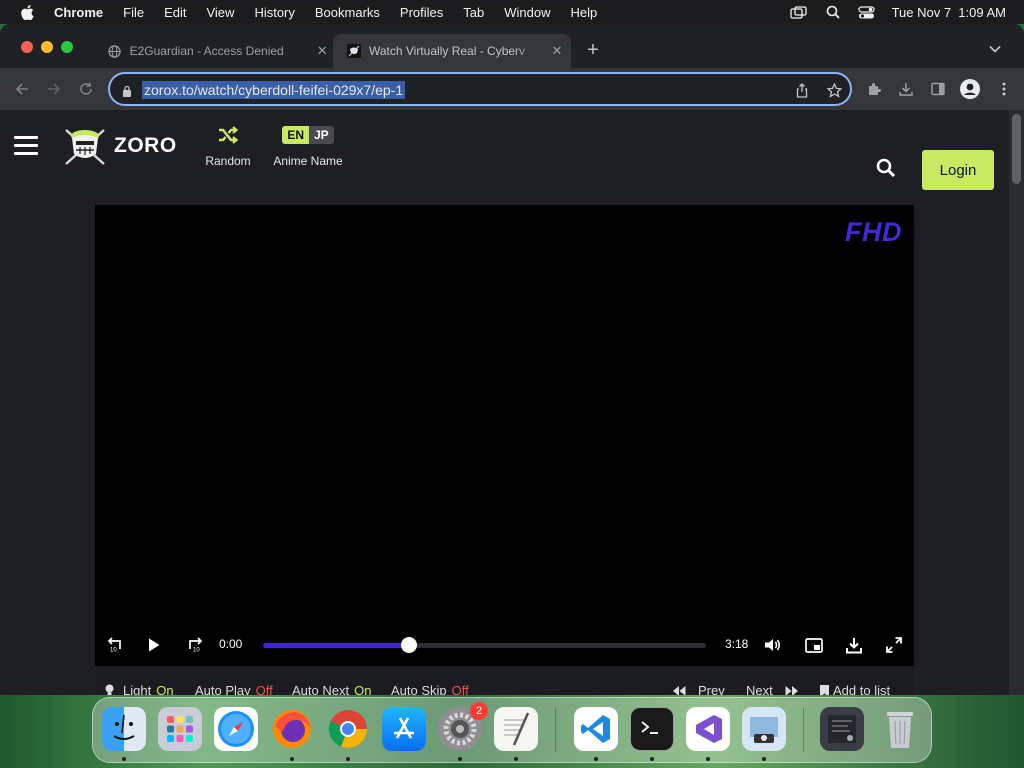 The image size is (1024, 768). I want to click on profile-avatar-icon, so click(970, 89).